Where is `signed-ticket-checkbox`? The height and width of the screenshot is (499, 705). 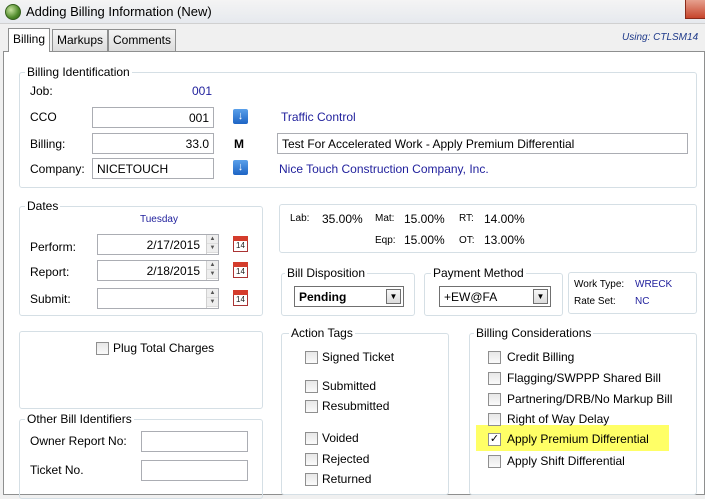
signed-ticket-checkbox is located at coordinates (311, 357).